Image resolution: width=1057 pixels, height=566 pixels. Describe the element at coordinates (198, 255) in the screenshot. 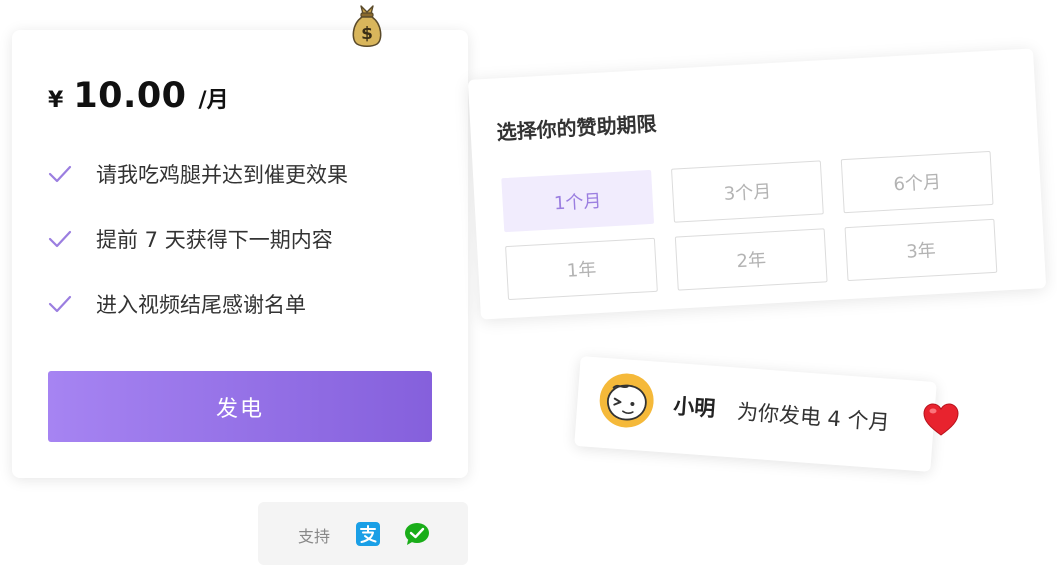

I see `benefit-list: 请我吃鸡腿并达到催更效果 提前 7 天获得下一期内容 进入视频结尾感谢名单` at that location.